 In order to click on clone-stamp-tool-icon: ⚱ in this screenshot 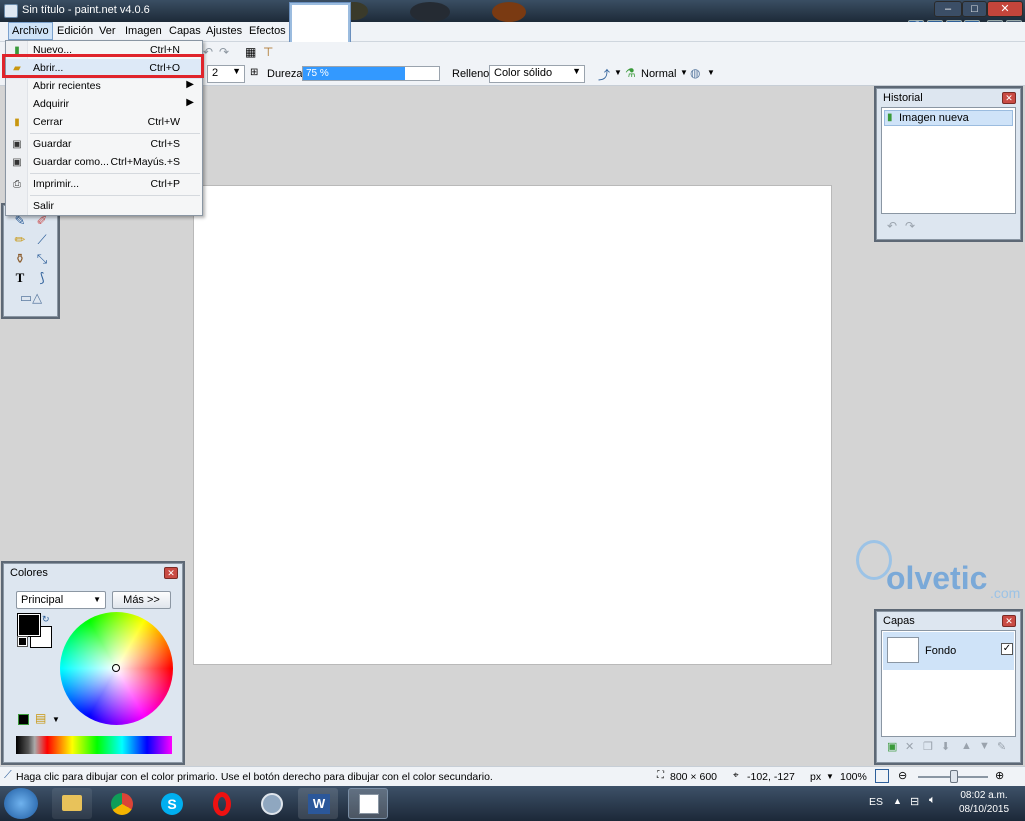, I will do `click(20, 259)`.